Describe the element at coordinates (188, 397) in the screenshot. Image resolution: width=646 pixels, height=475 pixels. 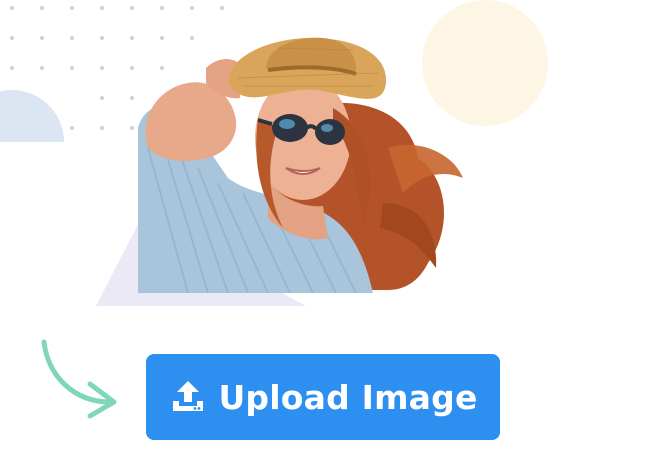
I see `upload-icon` at that location.